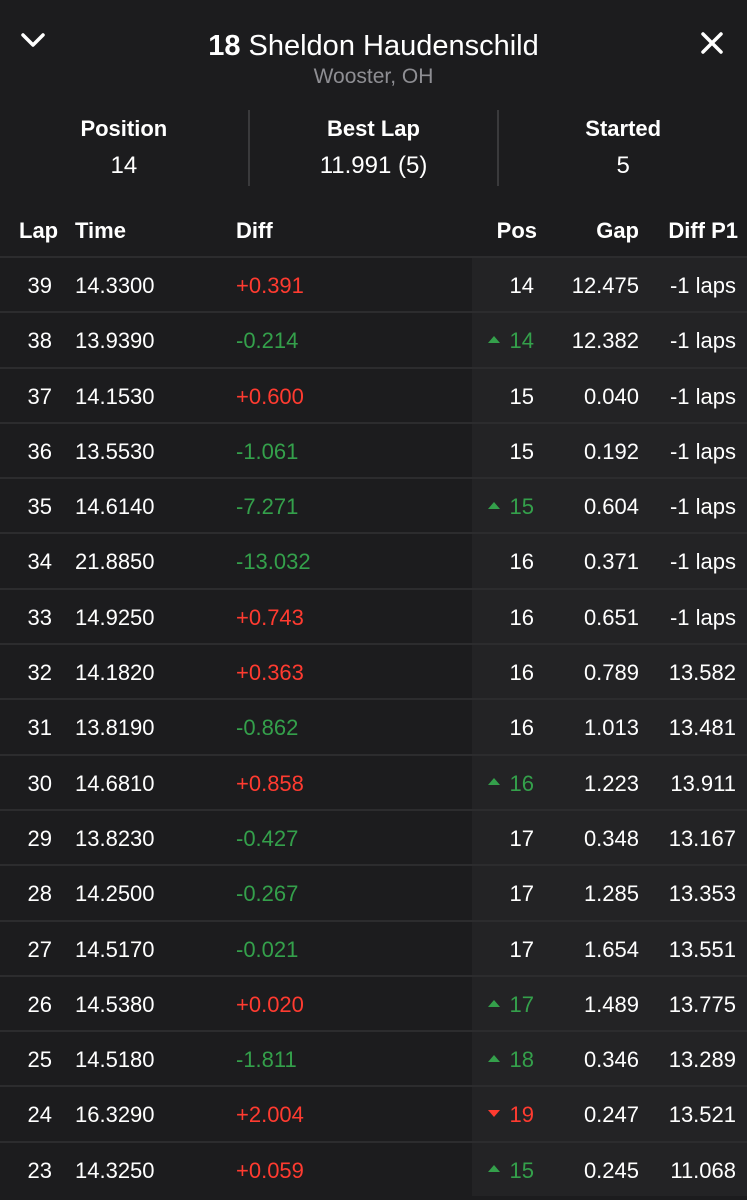 The width and height of the screenshot is (747, 1200). I want to click on gap-value: 0.789, so click(611, 673).